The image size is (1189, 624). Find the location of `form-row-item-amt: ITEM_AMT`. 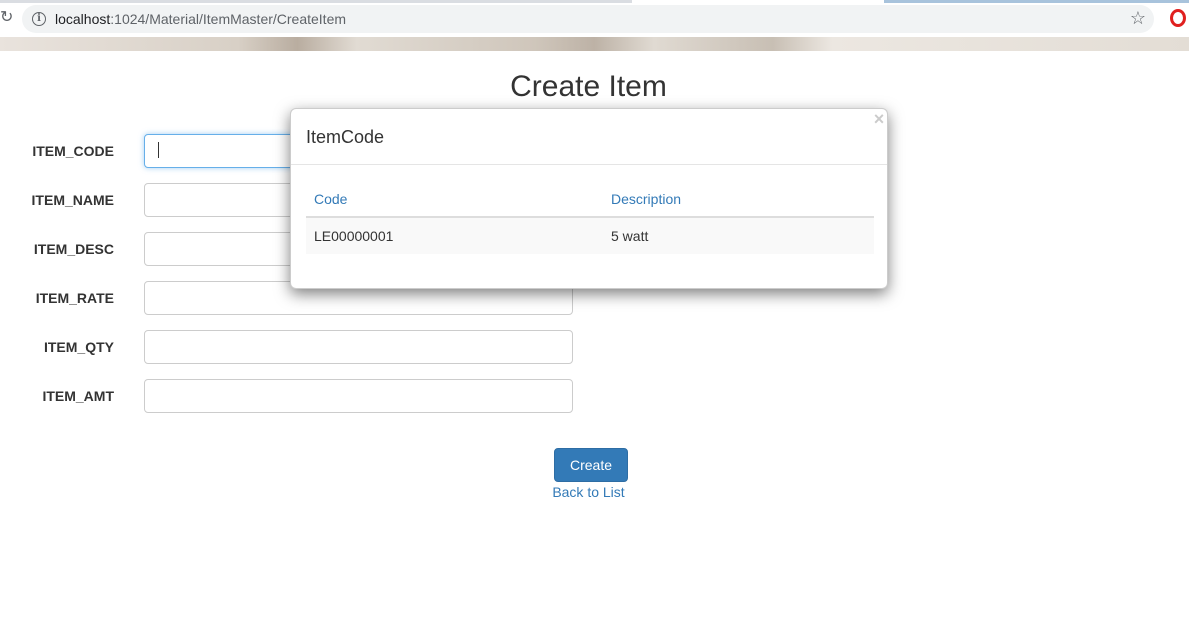

form-row-item-amt: ITEM_AMT is located at coordinates (300, 396).